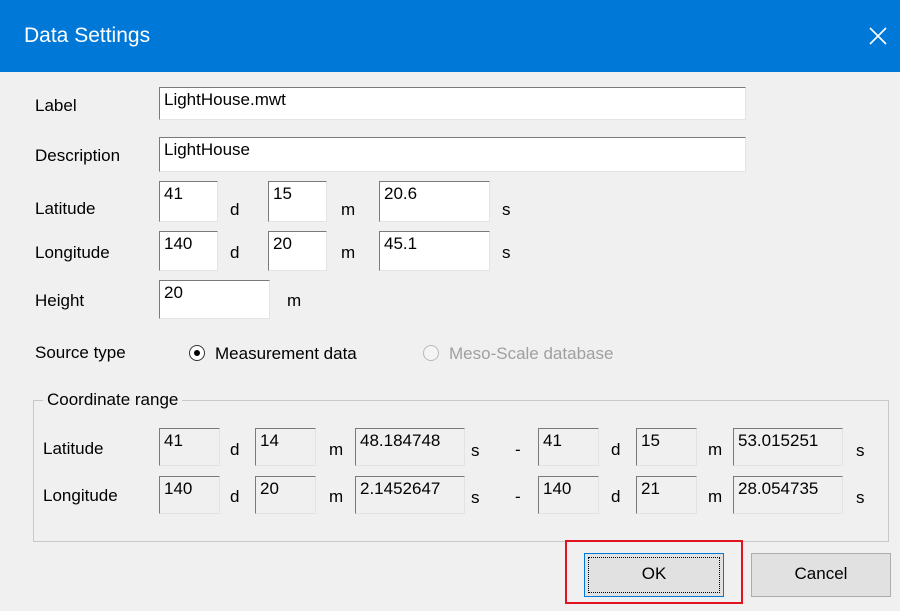 Image resolution: width=900 pixels, height=611 pixels. Describe the element at coordinates (715, 449) in the screenshot. I see `range-latitude-to-m-label: m` at that location.